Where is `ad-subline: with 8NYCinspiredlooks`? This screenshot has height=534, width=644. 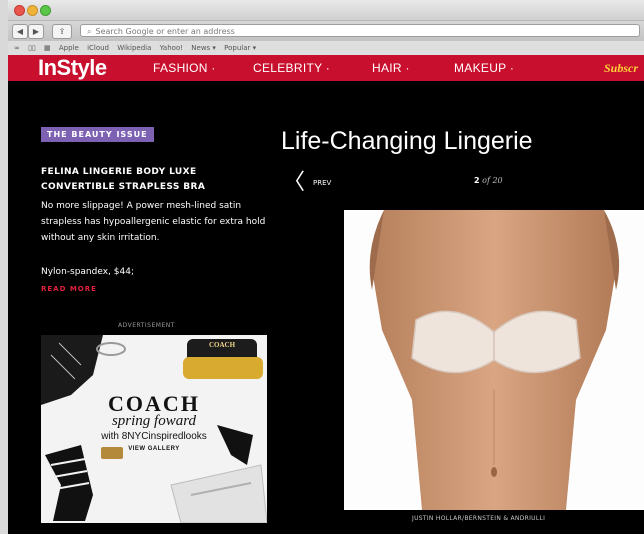
ad-subline: with 8NYCinspiredlooks is located at coordinates (154, 436).